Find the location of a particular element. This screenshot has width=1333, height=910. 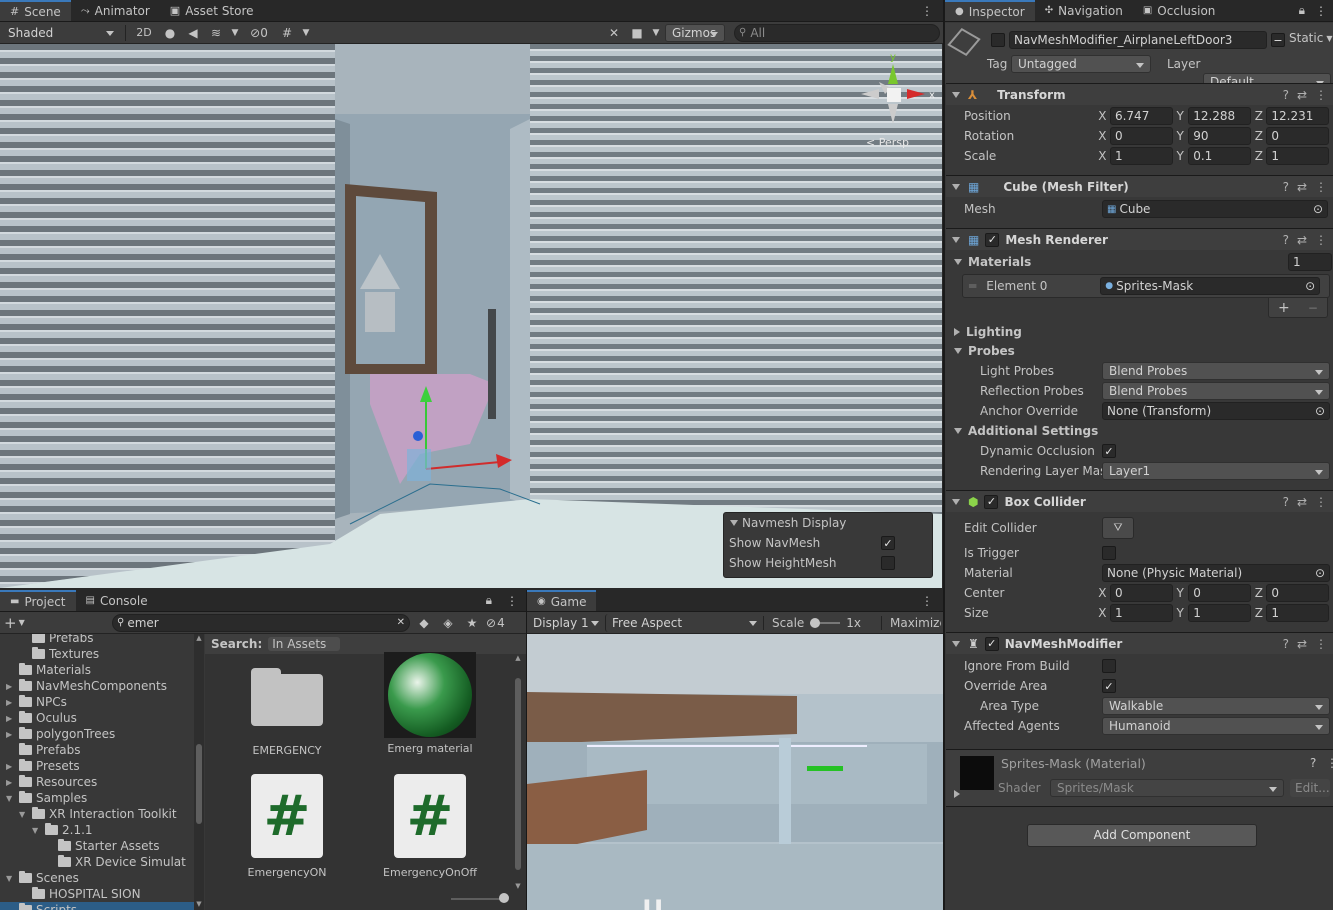

anchor-override-field: None (Transform) ⊙ is located at coordinates (1216, 411).